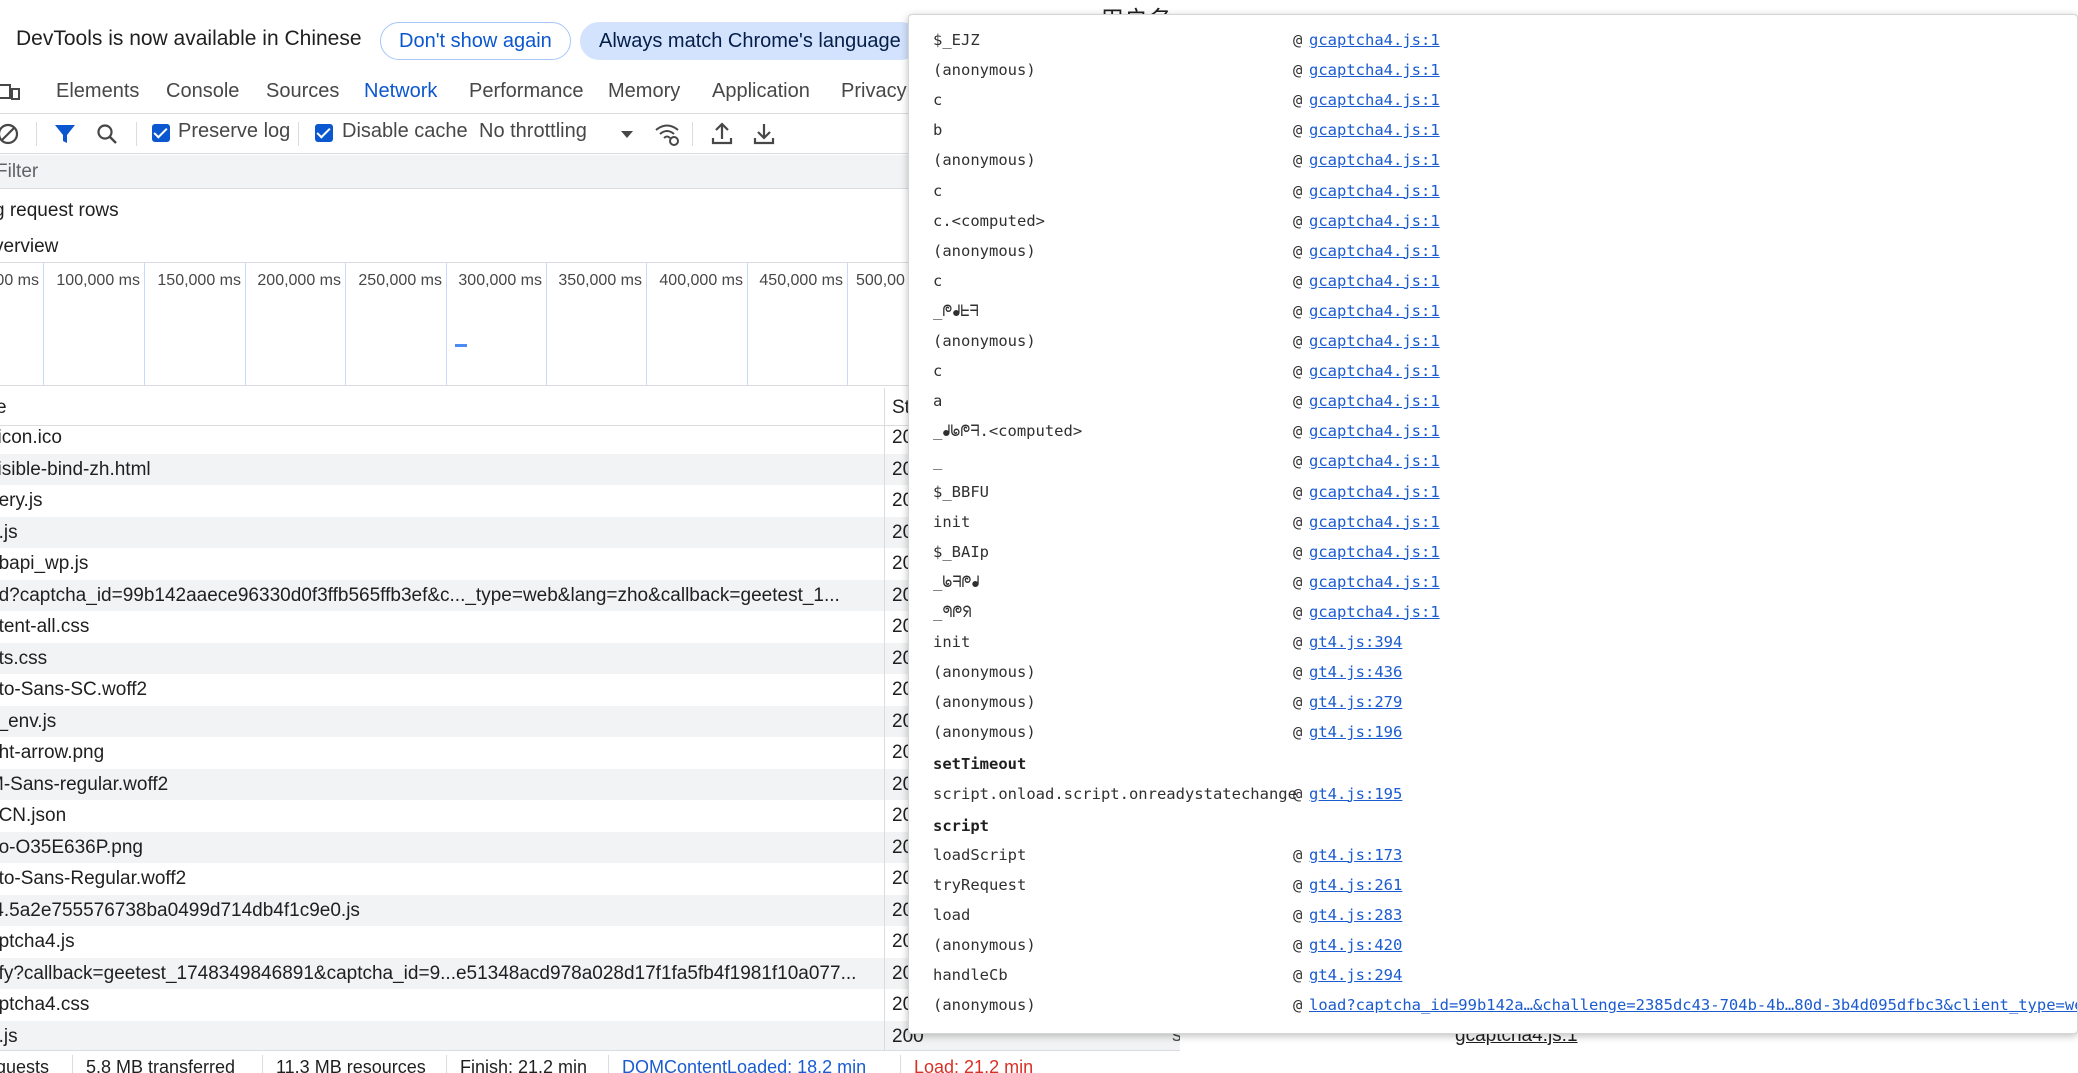 This screenshot has width=2078, height=1073. What do you see at coordinates (302, 91) in the screenshot?
I see `tab-sources: Sources` at bounding box center [302, 91].